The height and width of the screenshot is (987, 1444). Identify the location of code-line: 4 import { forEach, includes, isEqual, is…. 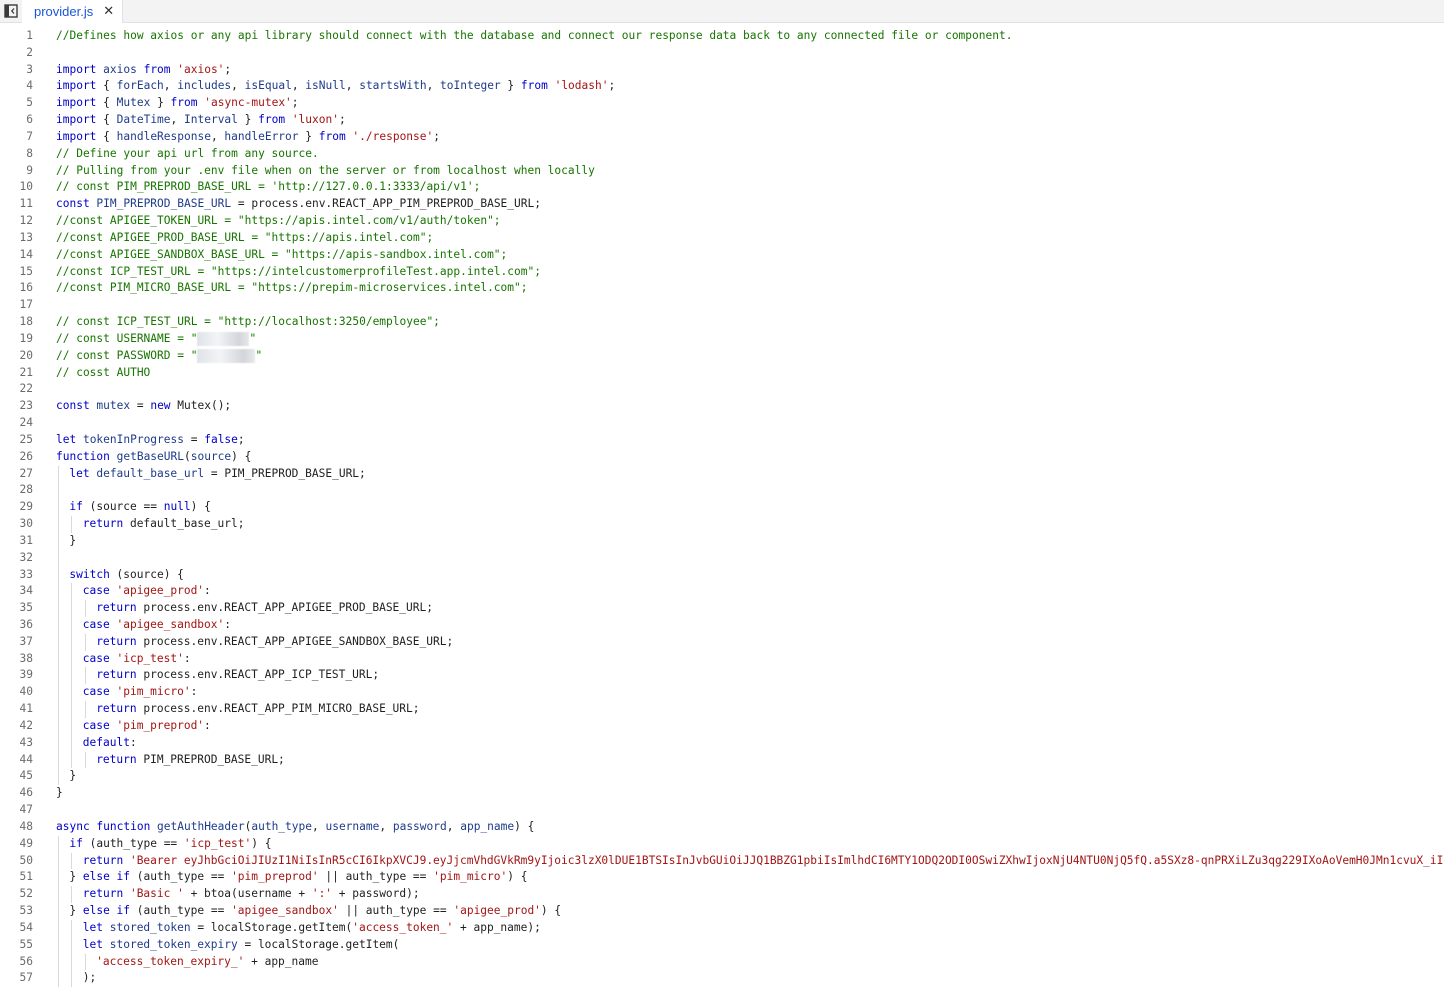
(722, 86).